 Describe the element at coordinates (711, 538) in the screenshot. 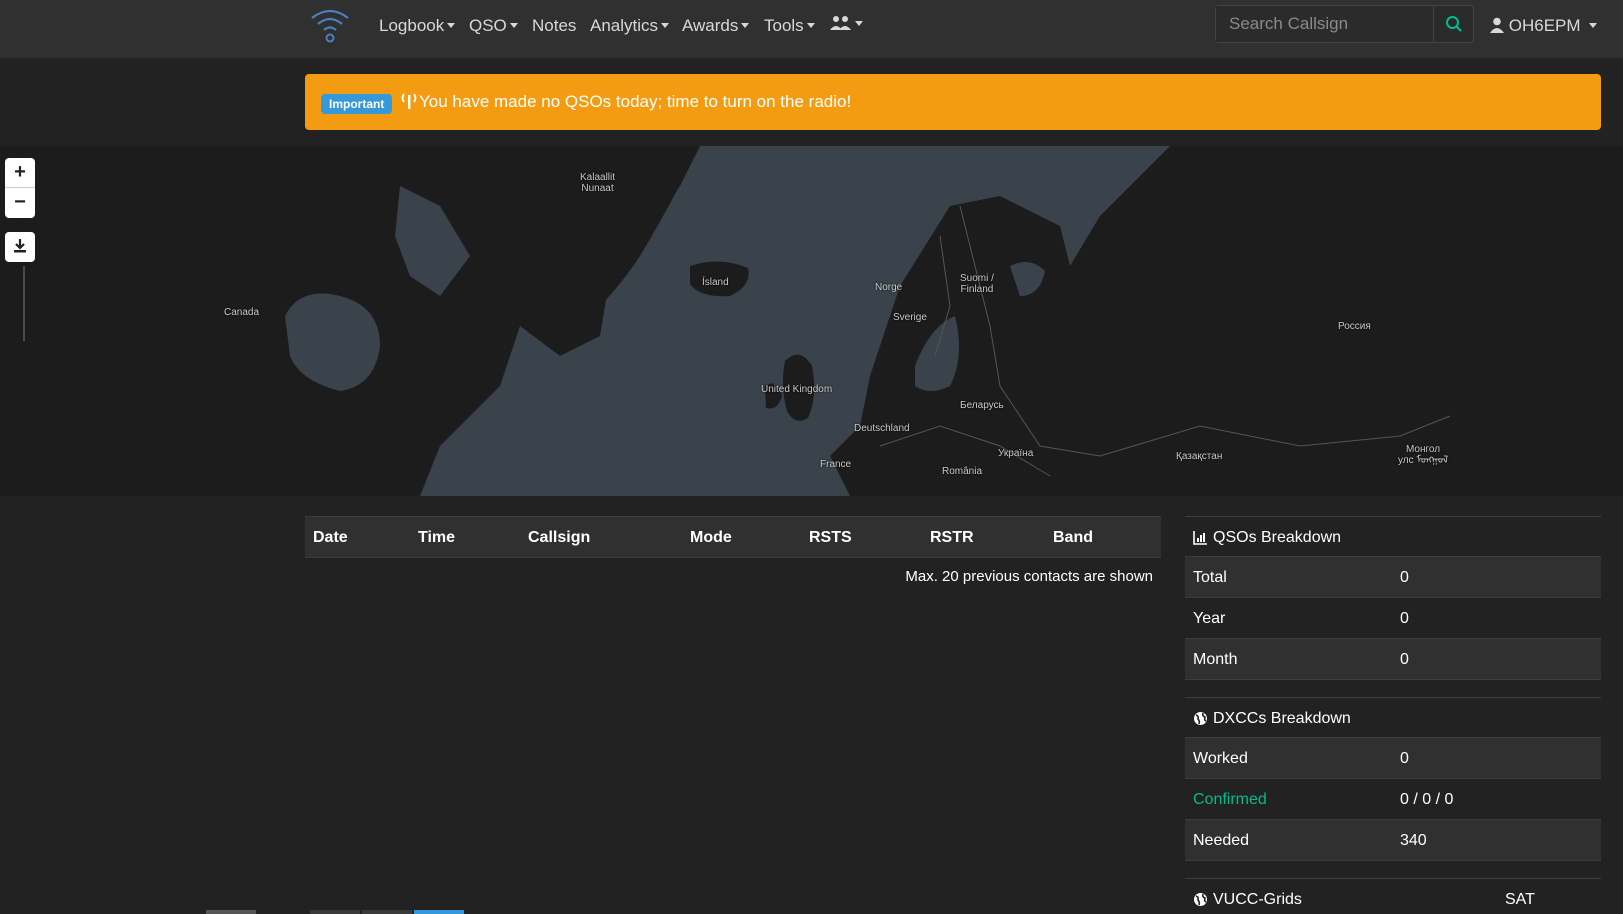

I see `col-mode: Mode` at that location.